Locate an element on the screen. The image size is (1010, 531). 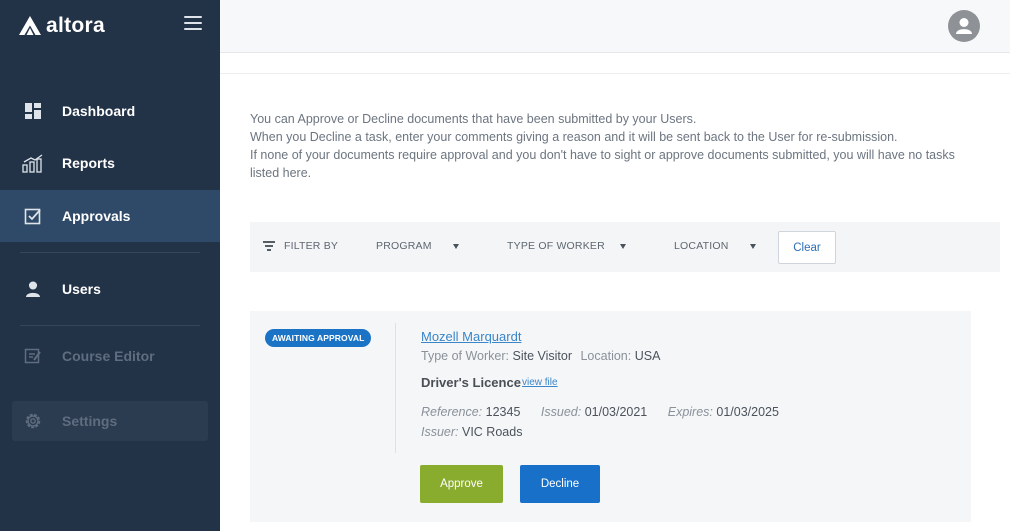
issuer-label: Issuer: is located at coordinates (440, 432).